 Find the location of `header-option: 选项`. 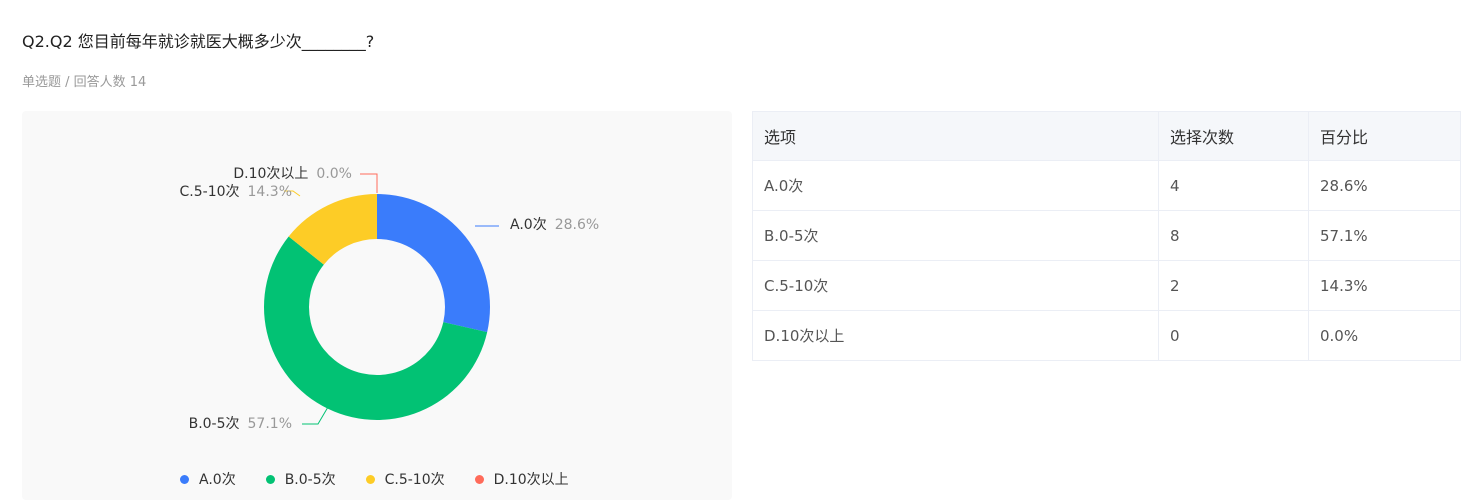

header-option: 选项 is located at coordinates (955, 136).